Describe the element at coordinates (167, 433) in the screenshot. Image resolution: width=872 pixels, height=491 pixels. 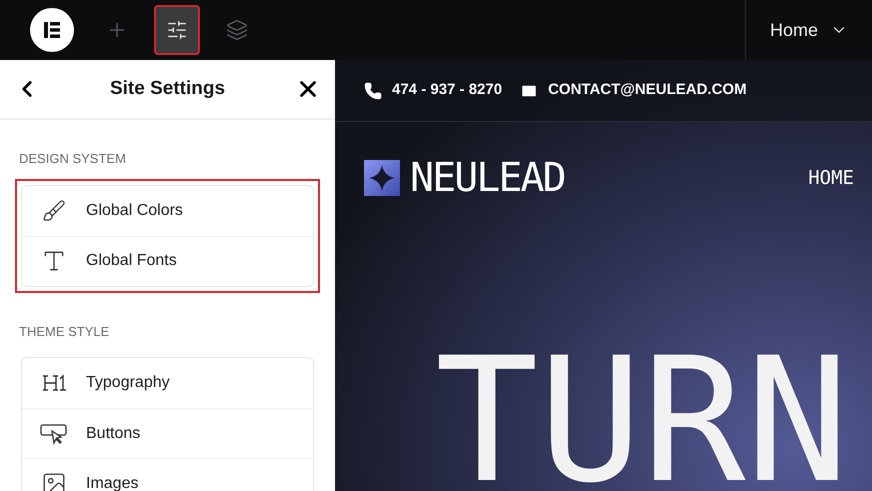
I see `settings-item: Buttons` at that location.